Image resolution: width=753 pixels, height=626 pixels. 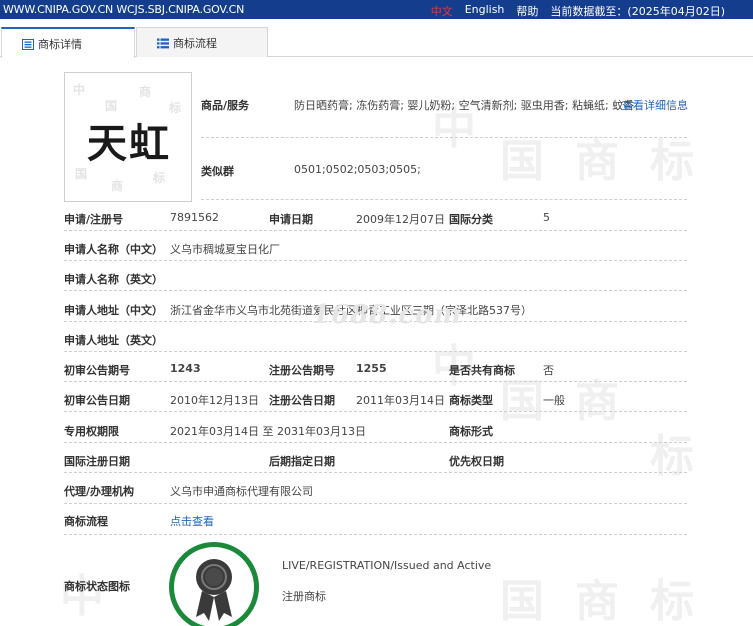 What do you see at coordinates (387, 565) in the screenshot?
I see `status-en-text: LIVE/REGISTRATION/Issued and Active` at bounding box center [387, 565].